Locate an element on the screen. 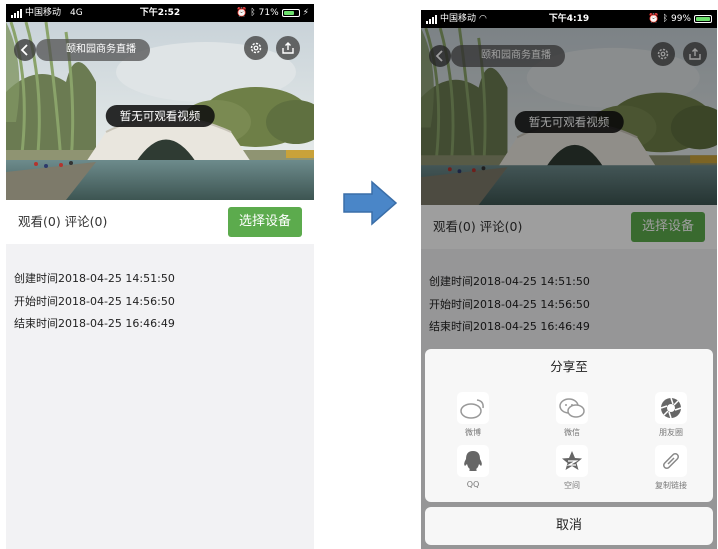  select-device-button: 选择设备 is located at coordinates (265, 222).